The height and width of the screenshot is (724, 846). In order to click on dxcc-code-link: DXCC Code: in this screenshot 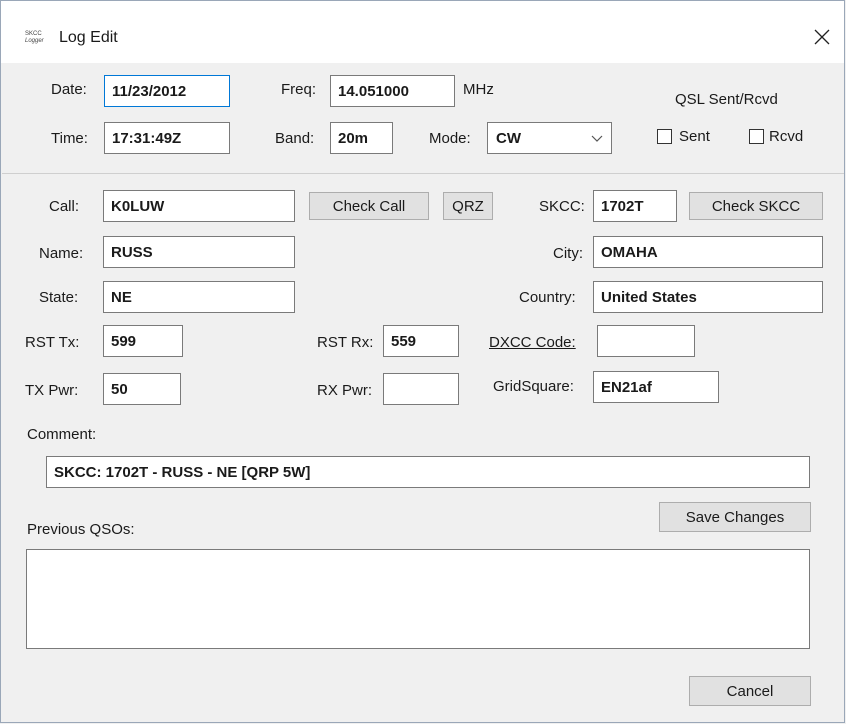, I will do `click(532, 342)`.